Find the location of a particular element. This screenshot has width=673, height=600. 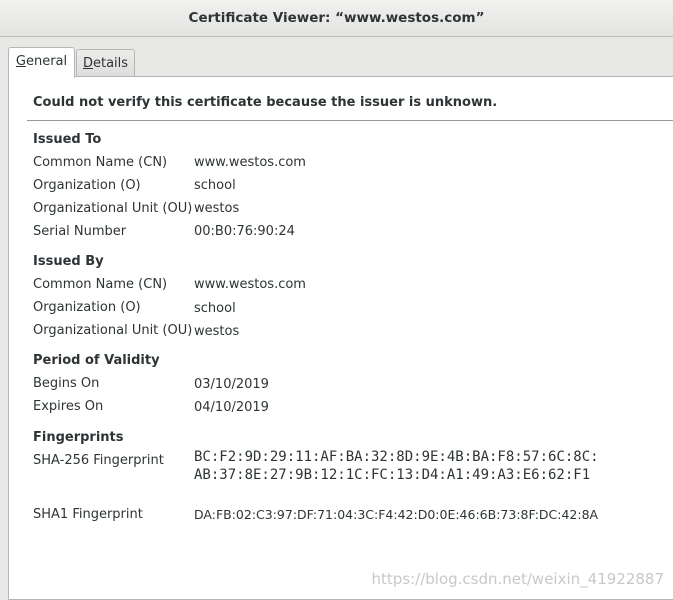

watermark-text: https://blog.csdn.net/weixin_41922887 is located at coordinates (517, 579).